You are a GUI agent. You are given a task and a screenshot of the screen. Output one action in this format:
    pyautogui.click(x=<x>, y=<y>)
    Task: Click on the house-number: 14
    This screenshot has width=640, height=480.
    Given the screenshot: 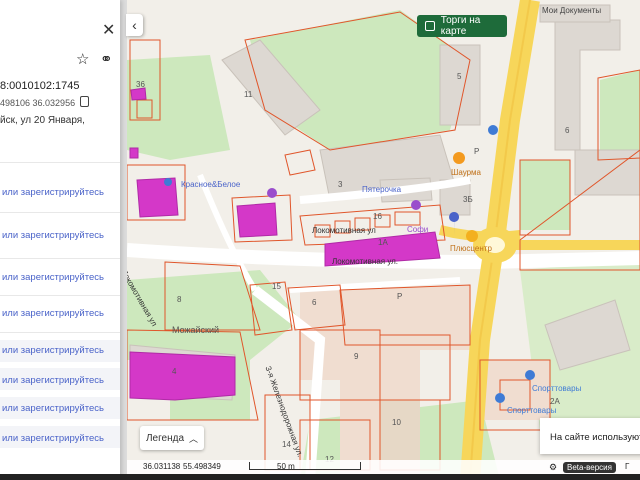 What is the action you would take?
    pyautogui.click(x=286, y=444)
    